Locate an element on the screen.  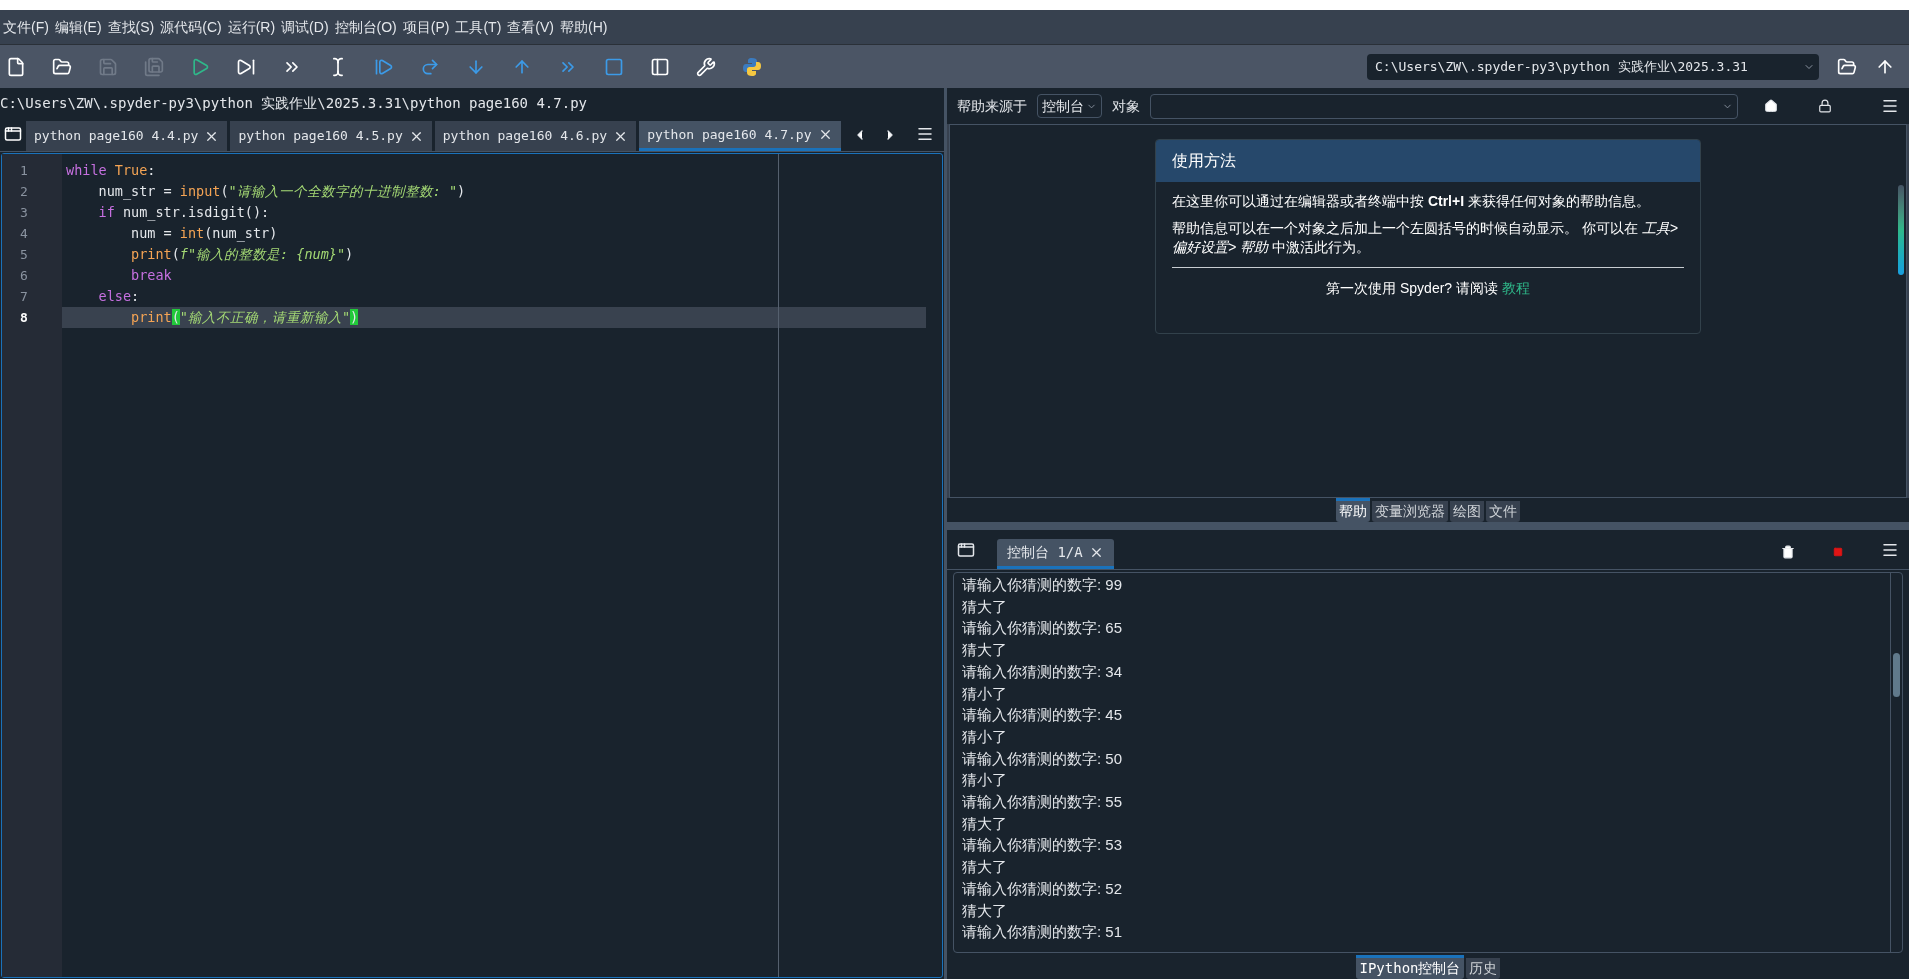
menu-item: 源代码(C) is located at coordinates (191, 27).